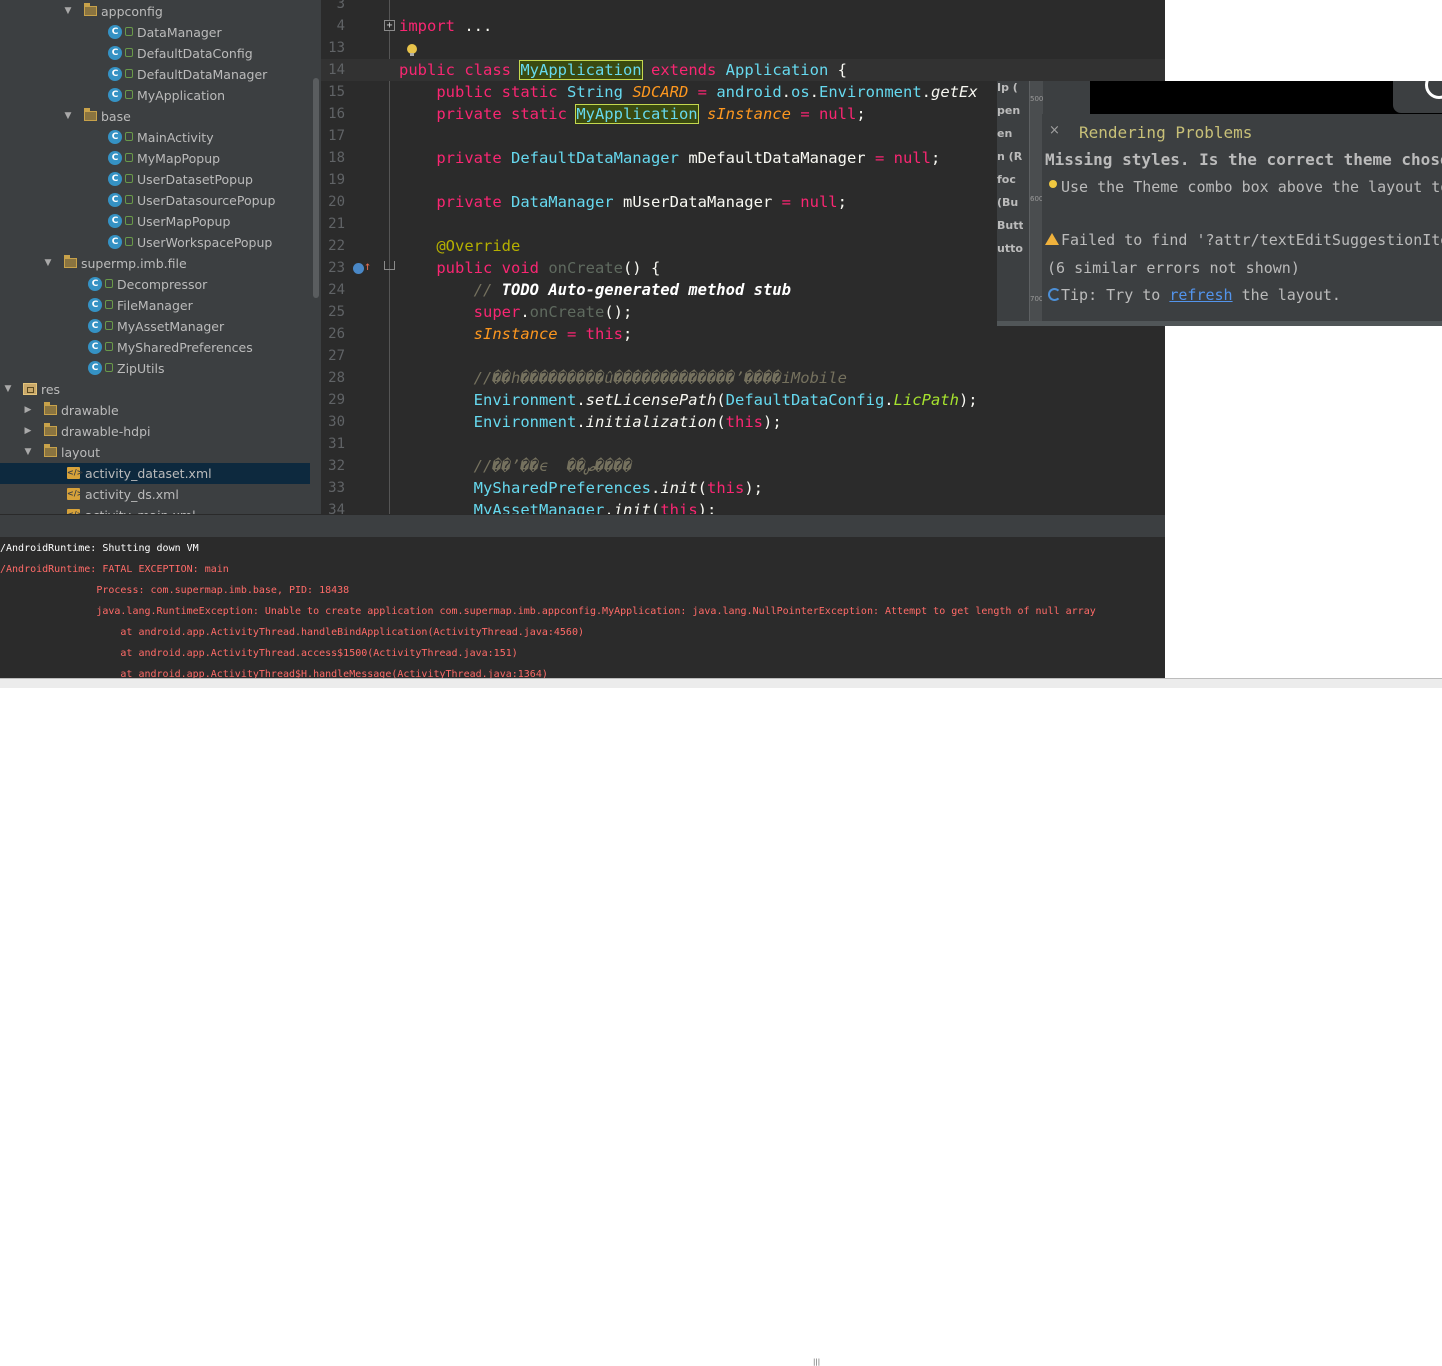 The width and height of the screenshot is (1442, 1366). Describe the element at coordinates (594, 158) in the screenshot. I see `code-token: DefaultDataManager` at that location.